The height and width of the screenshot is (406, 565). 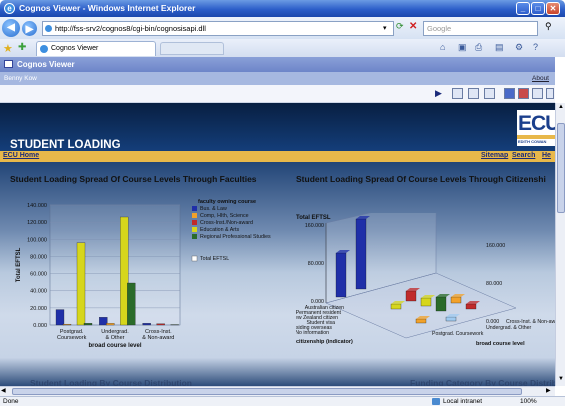 What do you see at coordinates (8, 48) in the screenshot?
I see `favorites-star-icon: ★` at bounding box center [8, 48].